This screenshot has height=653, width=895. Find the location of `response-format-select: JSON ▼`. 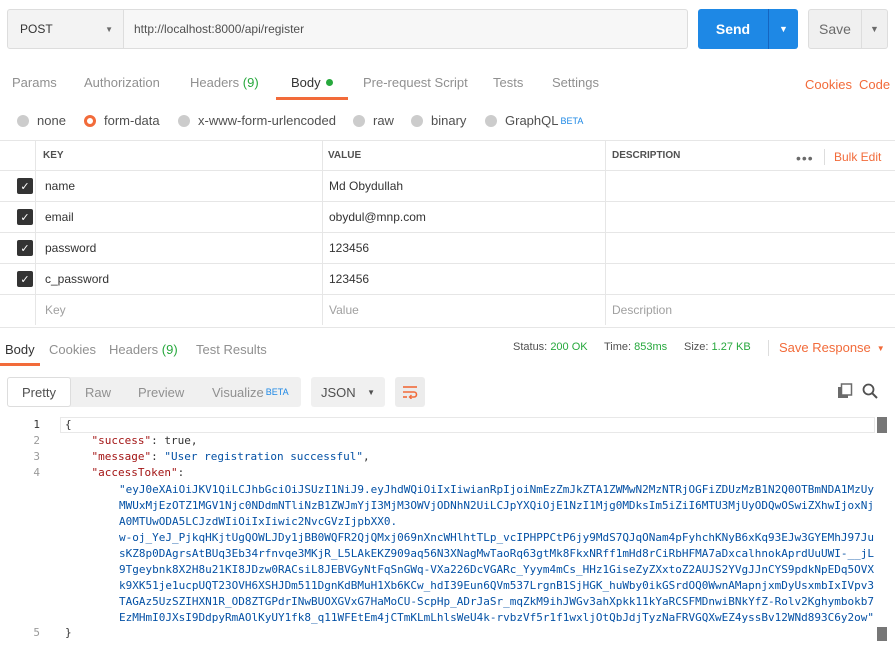

response-format-select: JSON ▼ is located at coordinates (348, 392).